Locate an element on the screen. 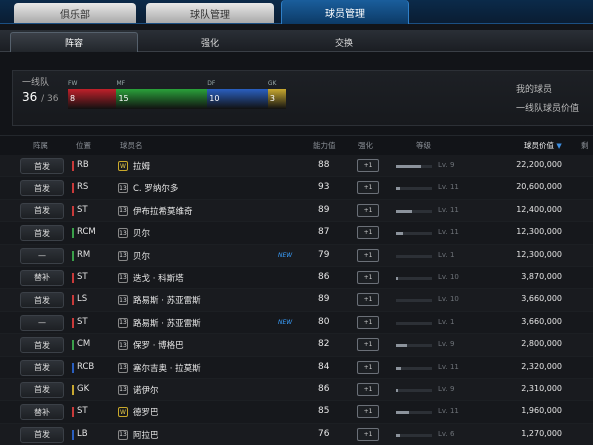 The width and height of the screenshot is (593, 445). table-row: 首发 GK 13 诺伊尔 86 +1 Lv. 9 2,310,000 is located at coordinates (296, 390).